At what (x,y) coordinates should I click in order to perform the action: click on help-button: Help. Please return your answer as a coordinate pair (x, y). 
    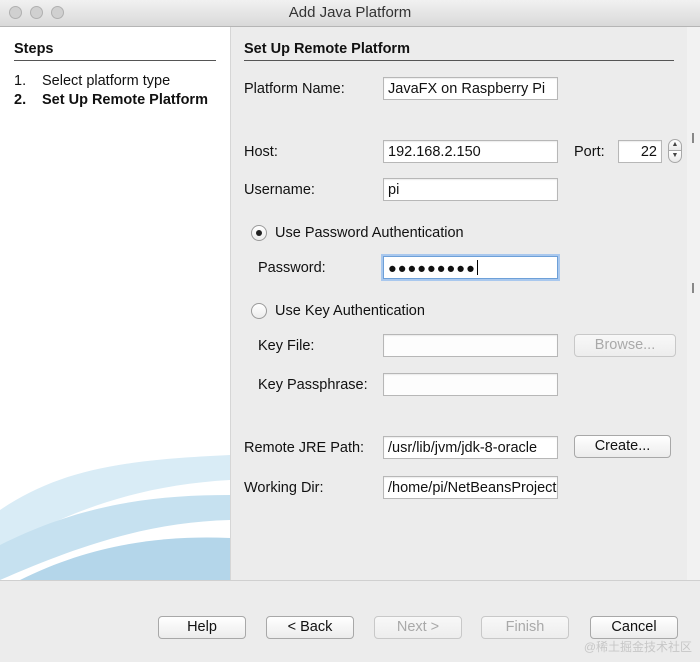
    Looking at the image, I should click on (202, 627).